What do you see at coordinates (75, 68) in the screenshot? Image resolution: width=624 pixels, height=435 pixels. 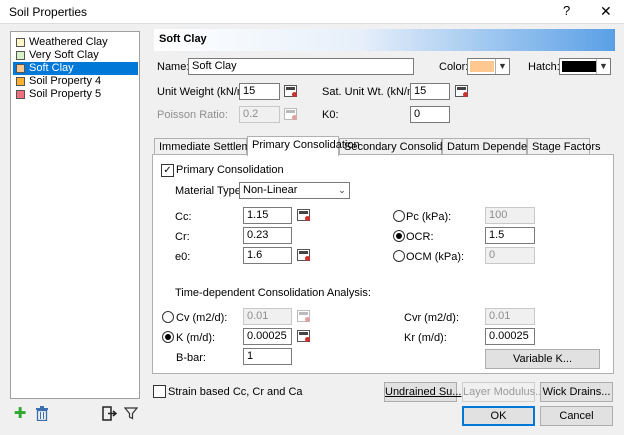 I see `soil-list-item-selected: Soft Clay` at bounding box center [75, 68].